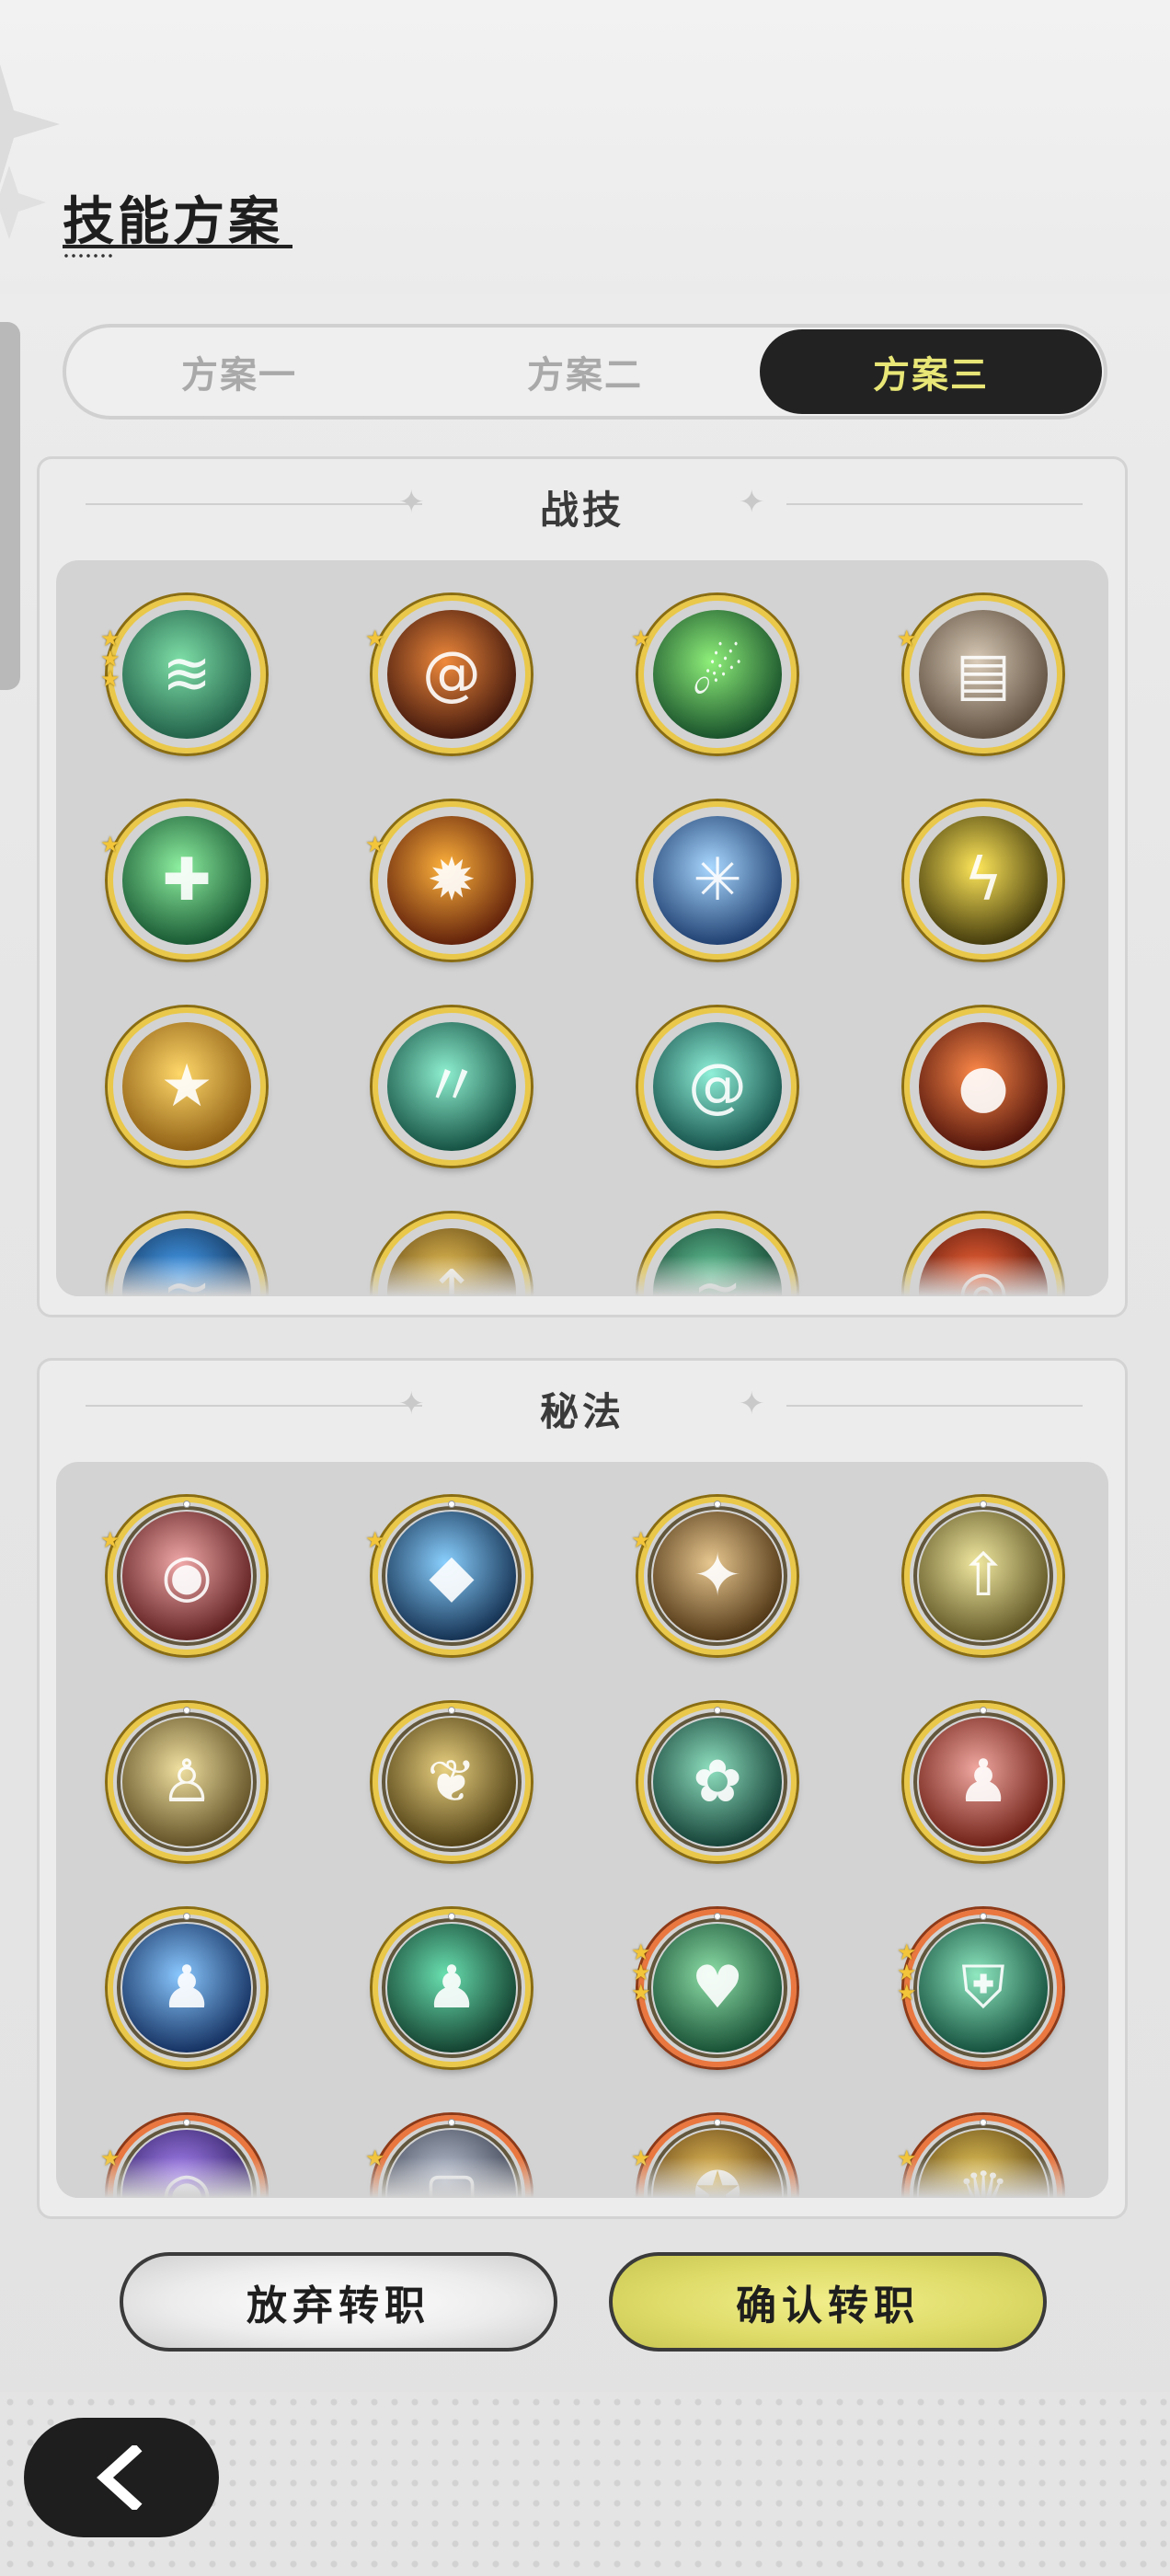 This screenshot has height=2576, width=1170. What do you see at coordinates (451, 2179) in the screenshot?
I see `icon-glyph: ▢` at bounding box center [451, 2179].